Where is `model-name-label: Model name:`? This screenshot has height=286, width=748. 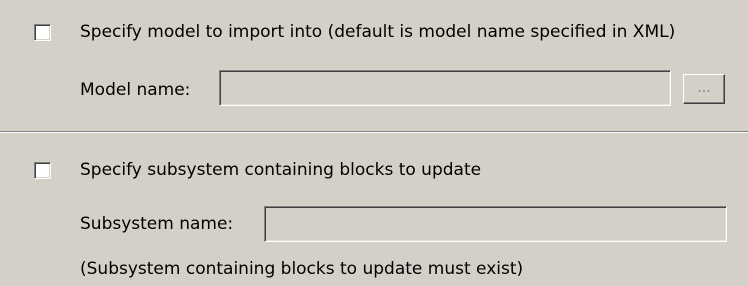 model-name-label: Model name: is located at coordinates (135, 90).